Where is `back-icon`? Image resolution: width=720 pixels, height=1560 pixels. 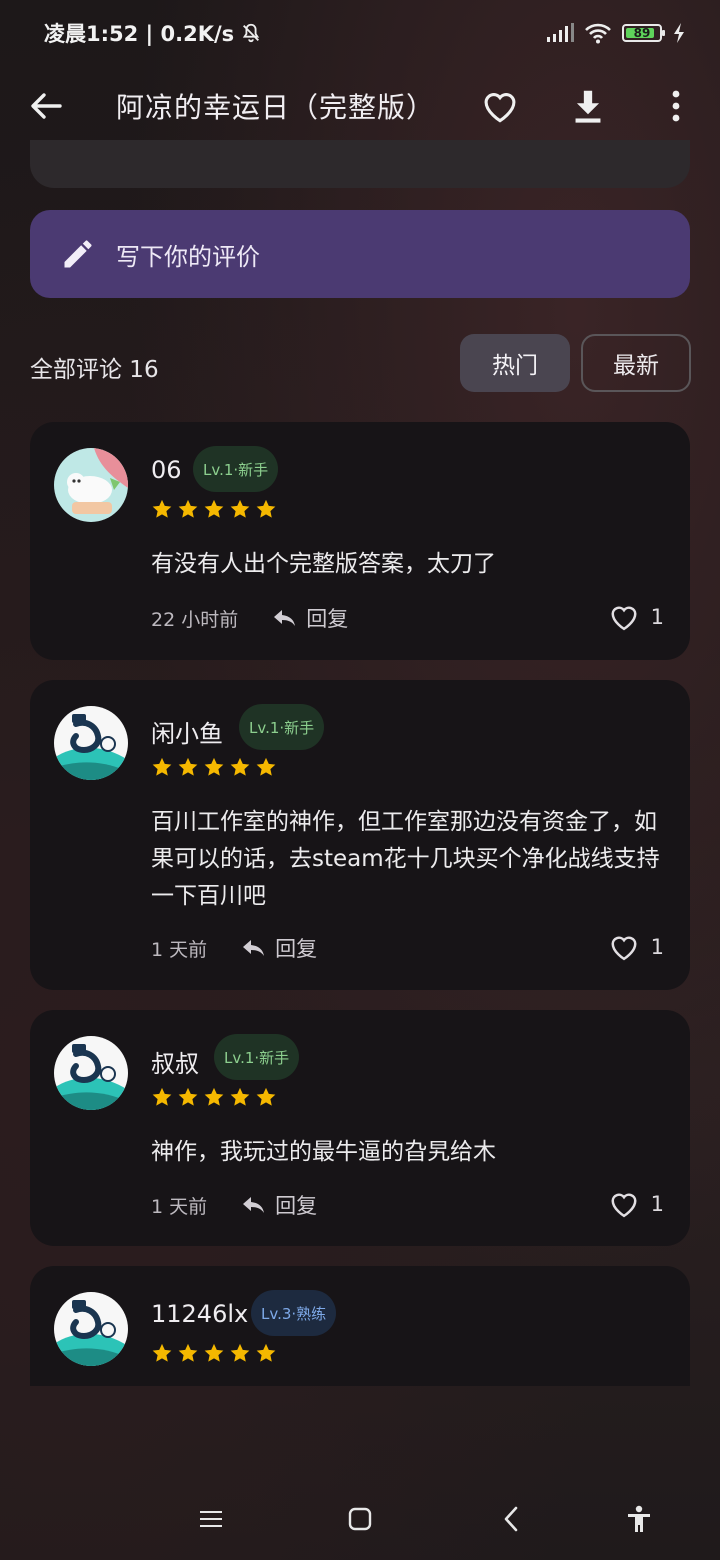 back-icon is located at coordinates (511, 1519).